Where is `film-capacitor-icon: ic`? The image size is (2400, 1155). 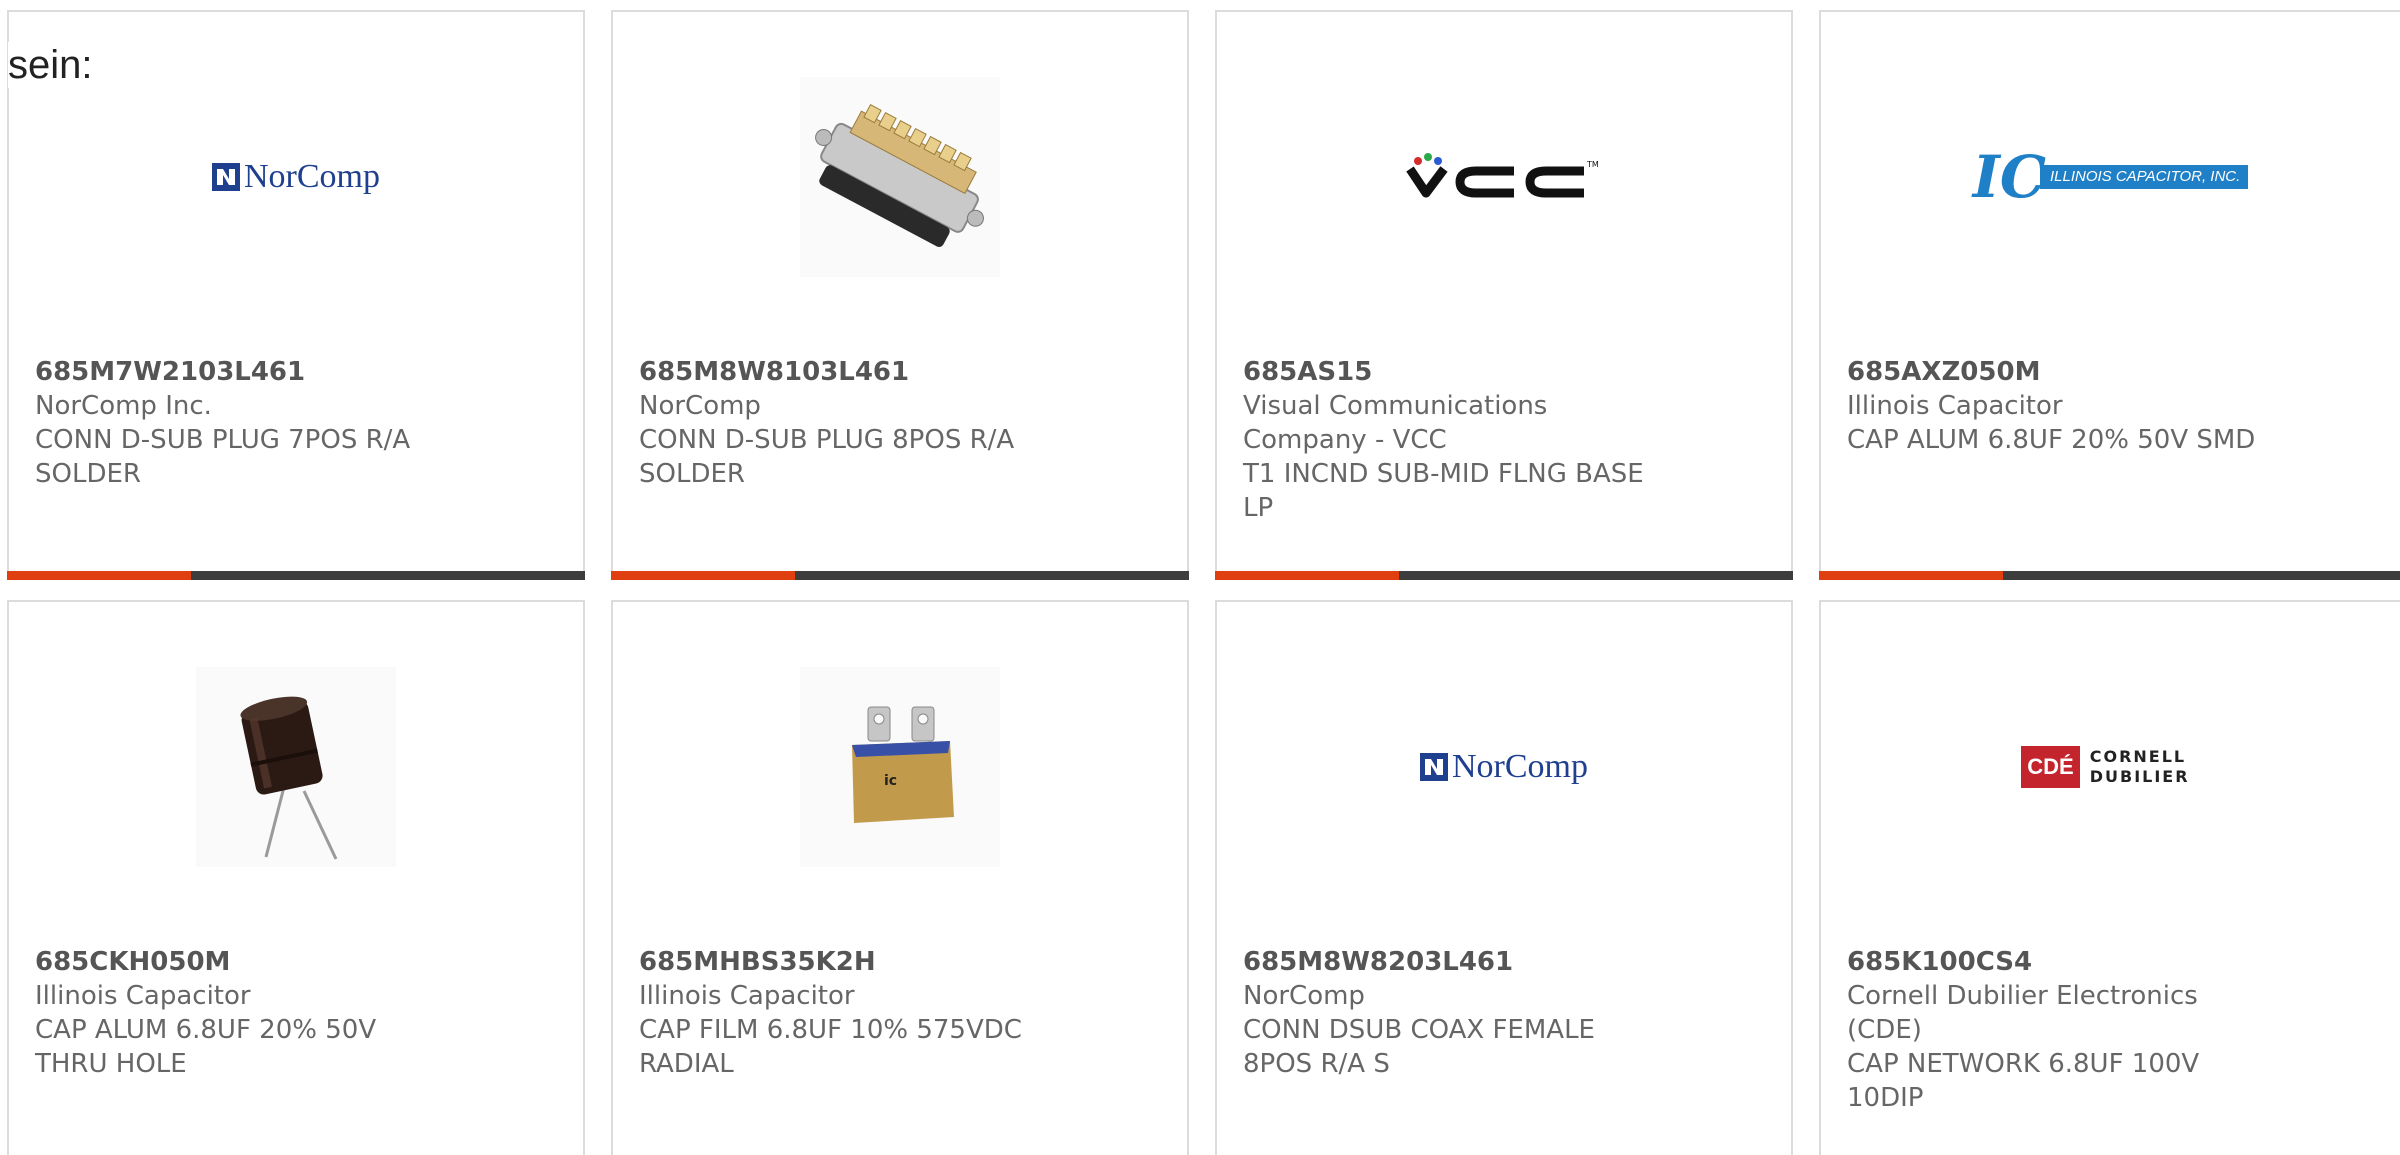
film-capacitor-icon: ic is located at coordinates (900, 767).